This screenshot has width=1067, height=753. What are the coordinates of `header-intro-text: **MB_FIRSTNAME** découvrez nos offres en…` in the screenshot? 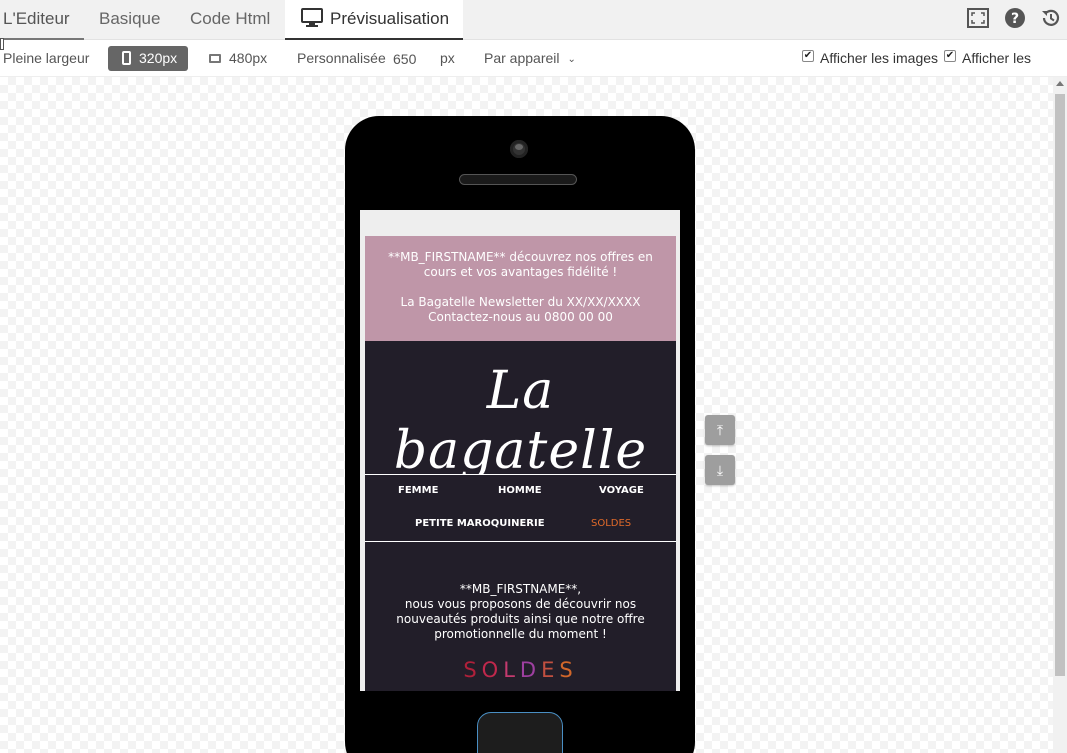 It's located at (520, 264).